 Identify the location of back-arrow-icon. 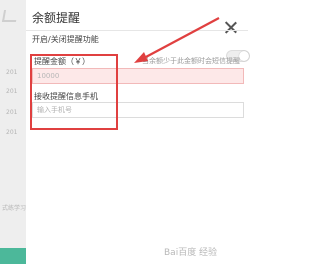
(10, 16).